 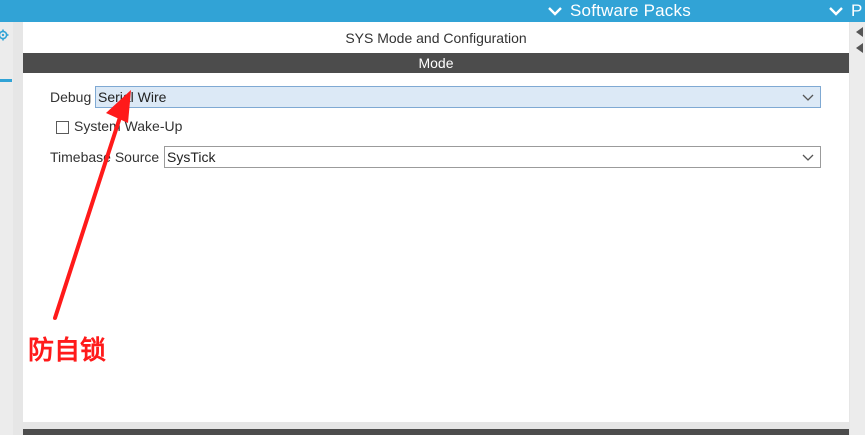 What do you see at coordinates (132, 97) in the screenshot?
I see `debug-select-value: Serial Wire` at bounding box center [132, 97].